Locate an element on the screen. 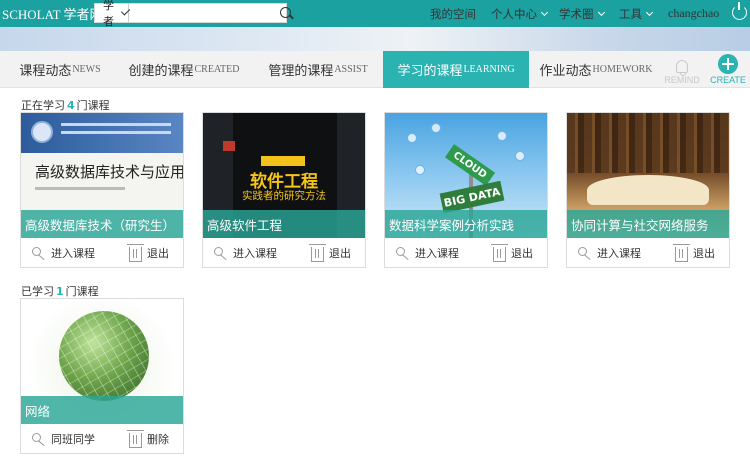 The height and width of the screenshot is (466, 750). nav-tools: 工具 is located at coordinates (636, 13).